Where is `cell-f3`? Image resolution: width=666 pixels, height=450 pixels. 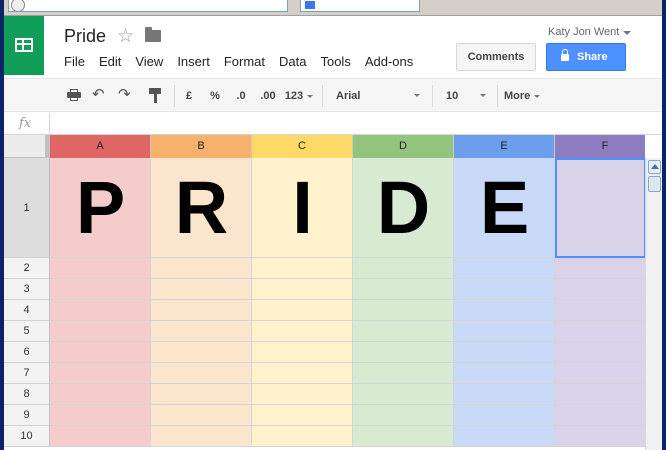 cell-f3 is located at coordinates (600, 289).